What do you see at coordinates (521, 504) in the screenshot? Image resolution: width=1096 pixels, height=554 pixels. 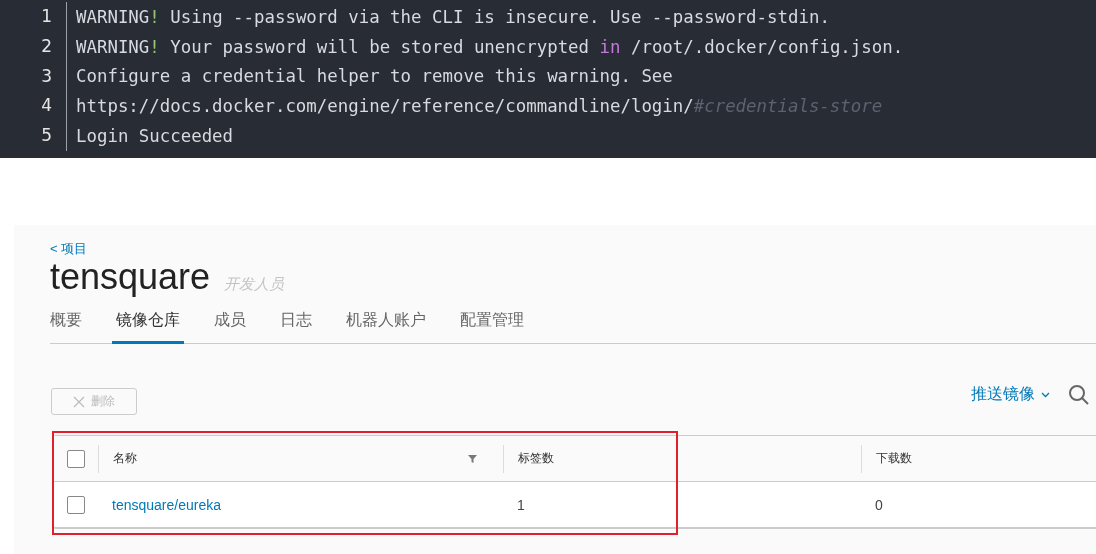 I see `table-cell: 1` at bounding box center [521, 504].